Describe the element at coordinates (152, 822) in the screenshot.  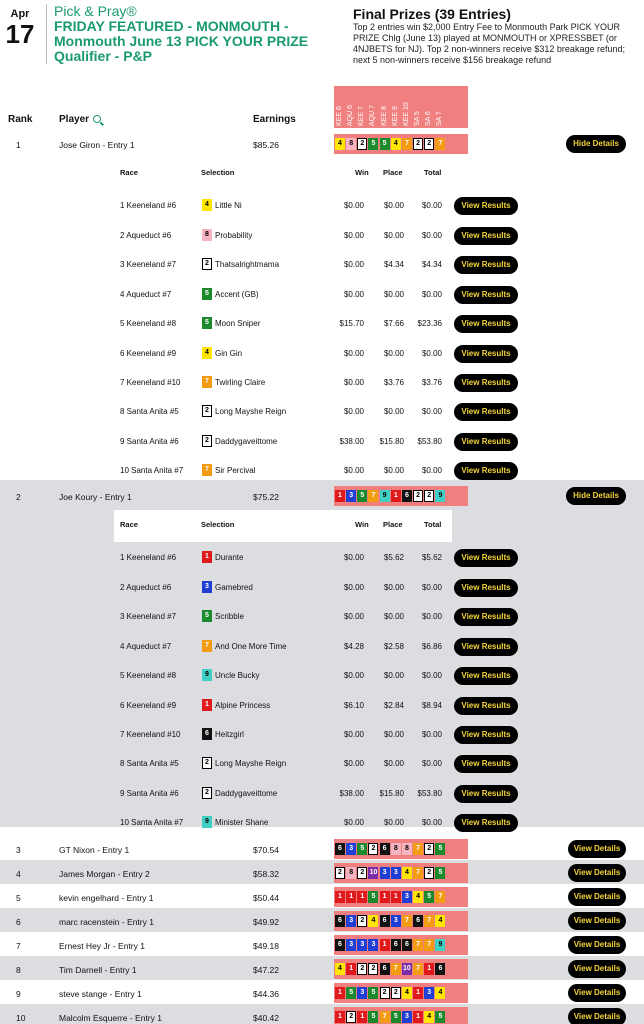
I see `details-race: 10 Santa Anita #7` at that location.